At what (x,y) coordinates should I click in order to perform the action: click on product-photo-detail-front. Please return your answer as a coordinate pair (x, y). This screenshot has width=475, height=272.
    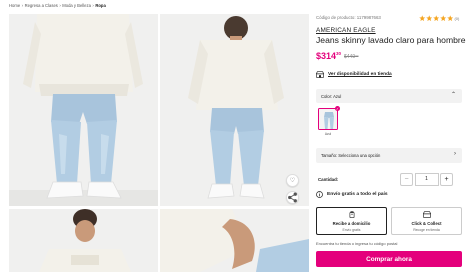
    Looking at the image, I should click on (83, 240).